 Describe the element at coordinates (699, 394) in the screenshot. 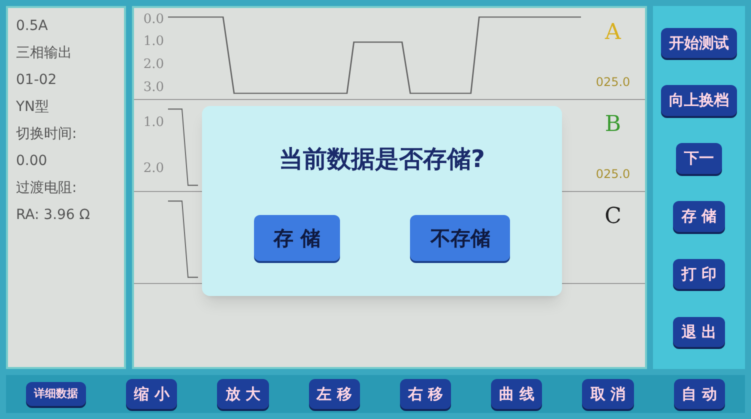

I see `menu-button: 自 动` at that location.